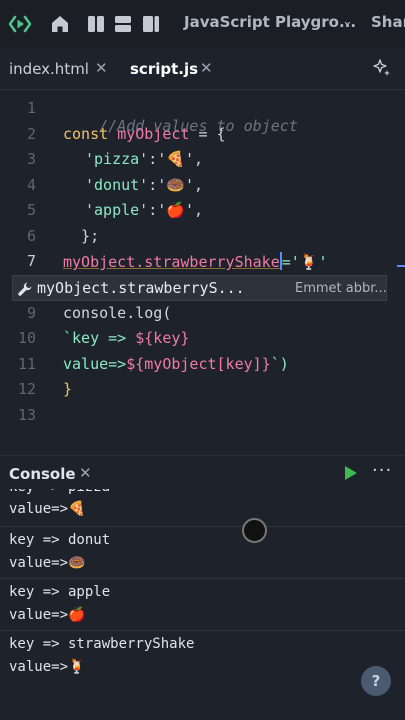 Image resolution: width=405 pixels, height=720 pixels. Describe the element at coordinates (198, 364) in the screenshot. I see `code-interpolation: ${myObject[key]}` at that location.